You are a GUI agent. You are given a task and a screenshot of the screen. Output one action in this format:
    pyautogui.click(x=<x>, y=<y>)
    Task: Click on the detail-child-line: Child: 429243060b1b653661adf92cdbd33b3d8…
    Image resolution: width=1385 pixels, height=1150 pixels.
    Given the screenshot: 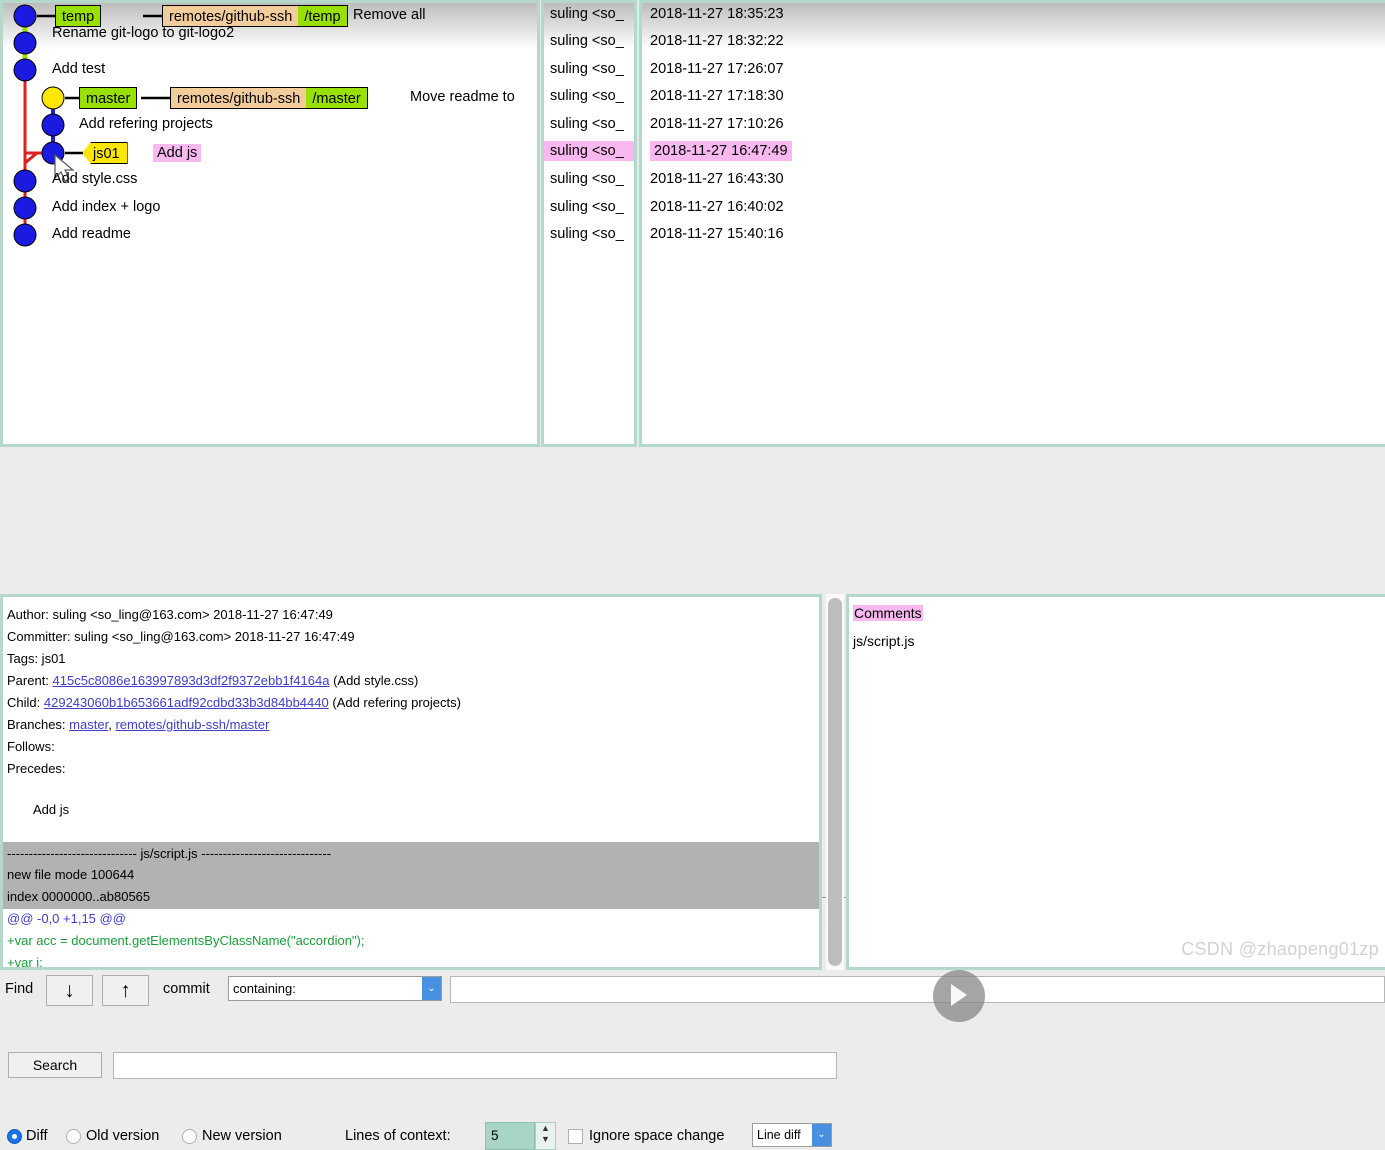 What is the action you would take?
    pyautogui.click(x=234, y=702)
    